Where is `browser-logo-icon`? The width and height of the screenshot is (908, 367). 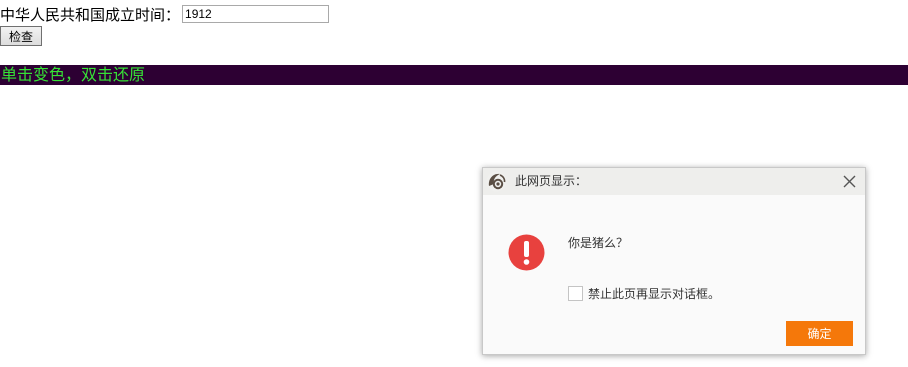
browser-logo-icon is located at coordinates (496, 181).